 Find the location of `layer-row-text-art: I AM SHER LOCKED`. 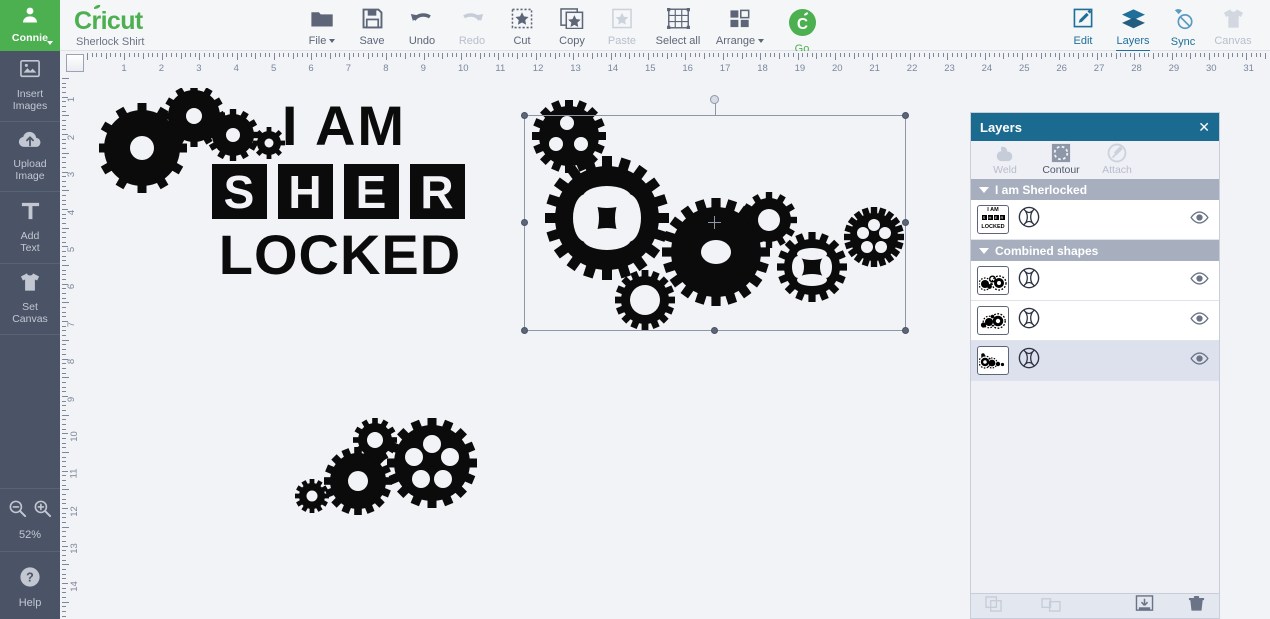

layer-row-text-art: I AM SHER LOCKED is located at coordinates (1095, 220).